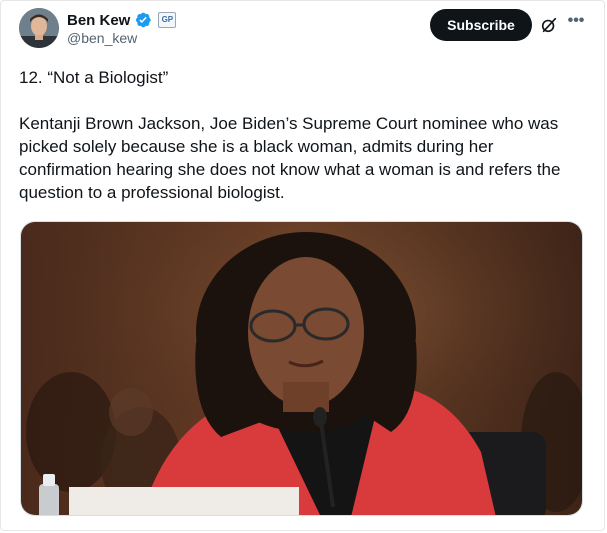 This screenshot has height=533, width=607. I want to click on author-display-name: Ben Kew, so click(98, 20).